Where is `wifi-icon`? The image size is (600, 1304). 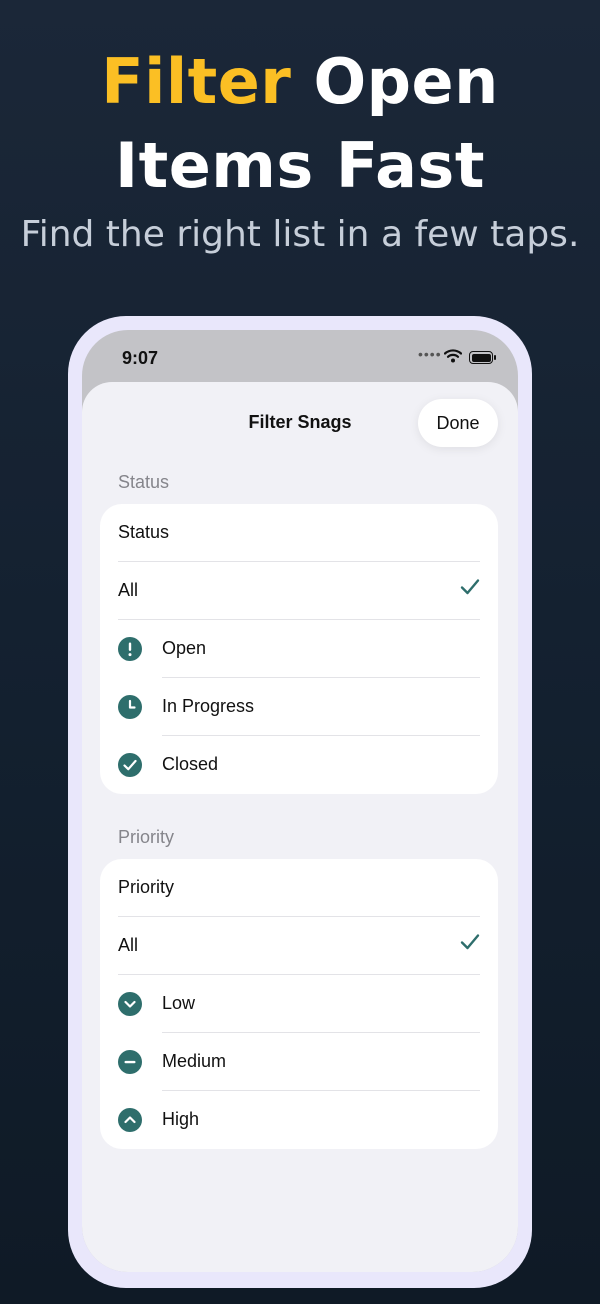 wifi-icon is located at coordinates (453, 356).